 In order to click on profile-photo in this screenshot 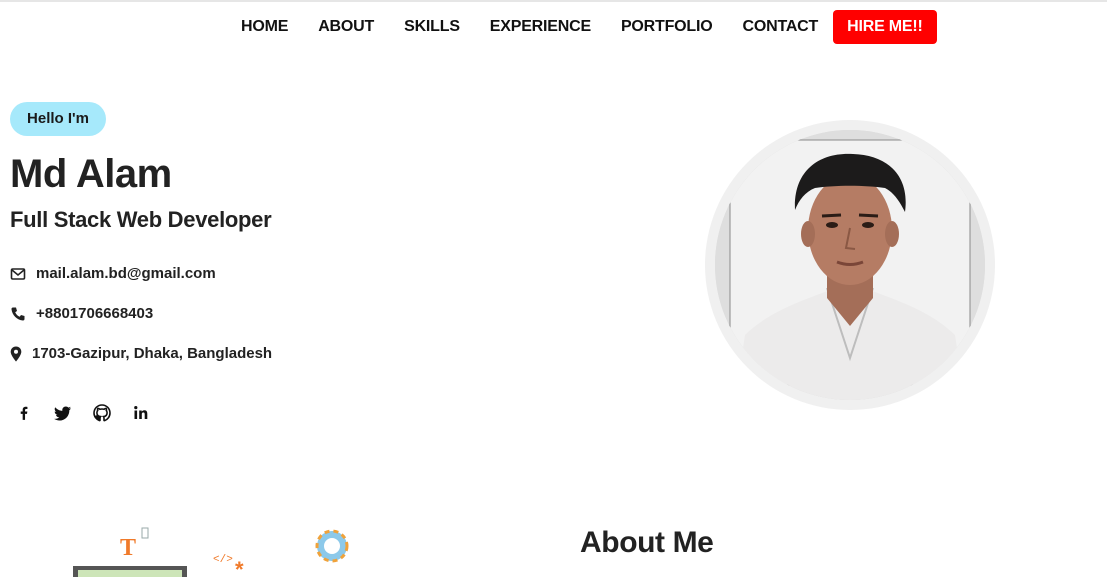, I will do `click(850, 265)`.